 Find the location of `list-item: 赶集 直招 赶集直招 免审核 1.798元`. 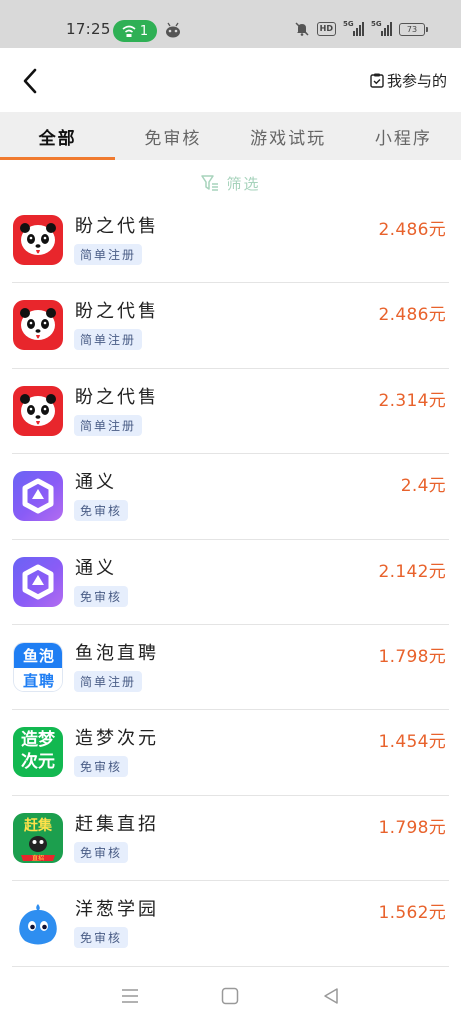

list-item: 赶集 直招 赶集直招 免审核 1.798元 is located at coordinates (230, 839).